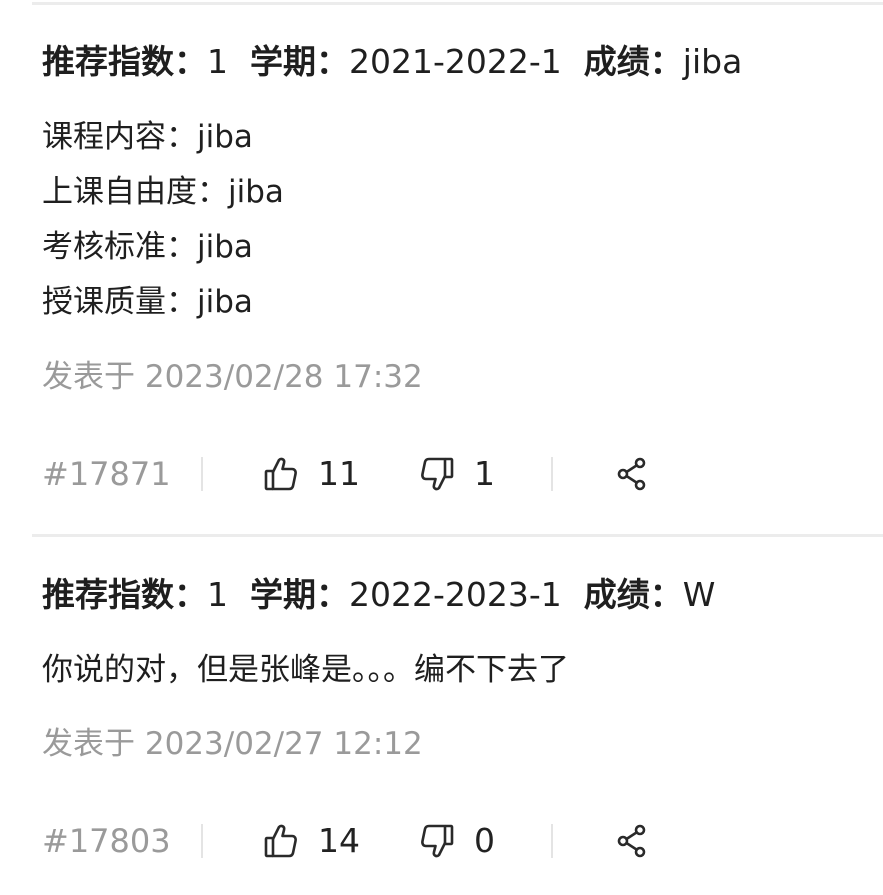 This screenshot has height=895, width=883. What do you see at coordinates (163, 192) in the screenshot?
I see `review-content-line: 上课自由度：jiba` at bounding box center [163, 192].